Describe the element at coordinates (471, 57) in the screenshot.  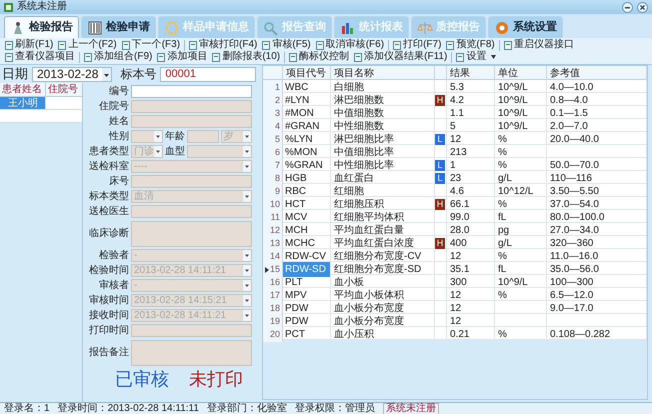
I see `toolbar-button: 设置` at that location.